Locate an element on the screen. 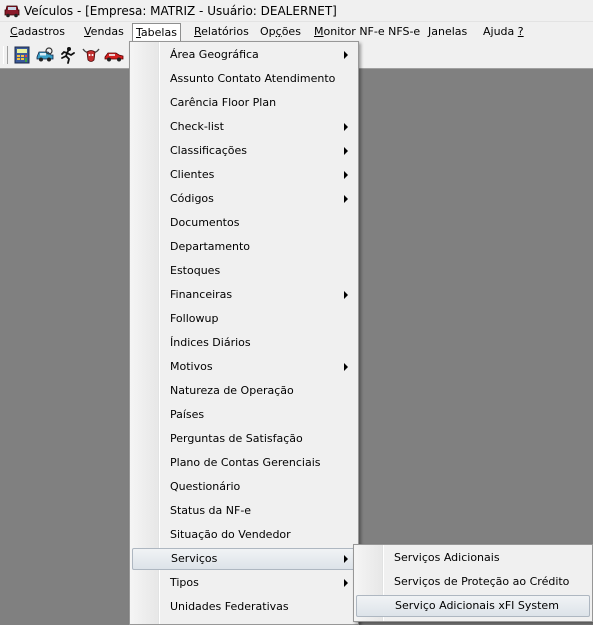 Image resolution: width=593 pixels, height=625 pixels. menu-item-assunto-contato: Assunto Contato Atendimento is located at coordinates (244, 79).